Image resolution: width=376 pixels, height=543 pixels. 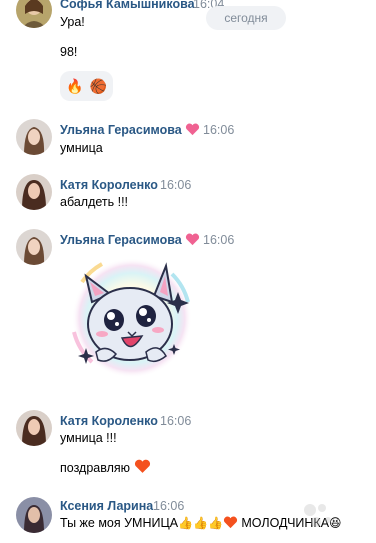 I want to click on message-text: поздравляю, so click(x=105, y=467).